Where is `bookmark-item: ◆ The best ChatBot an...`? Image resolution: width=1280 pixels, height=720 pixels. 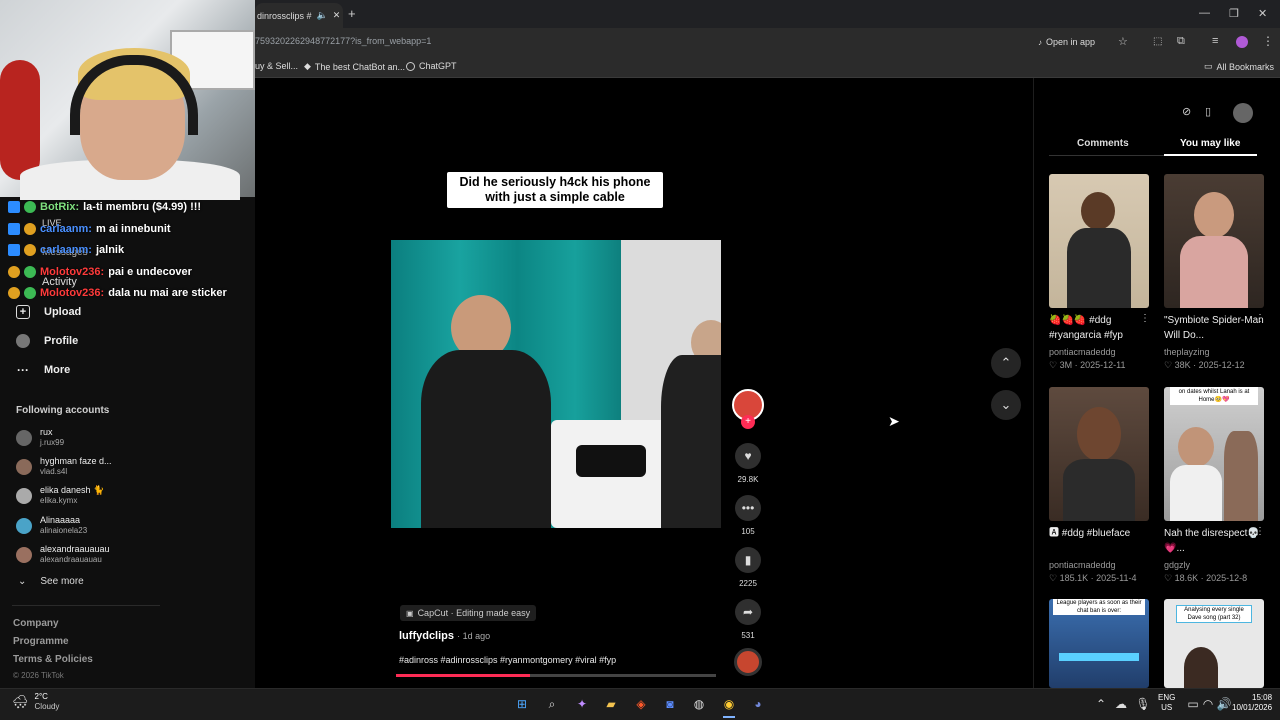
bookmark-item: ◆ The best ChatBot an... is located at coordinates (354, 66).